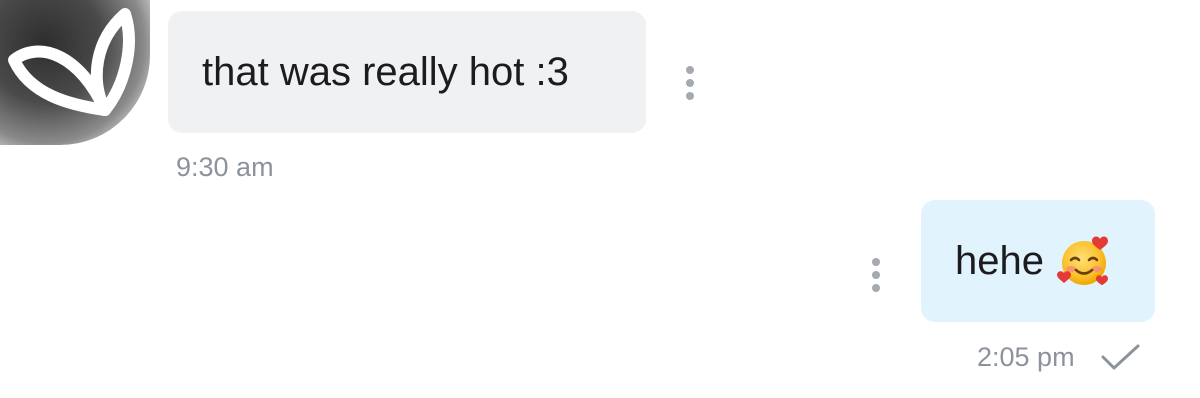 This screenshot has height=398, width=1200. What do you see at coordinates (225, 167) in the screenshot?
I see `incoming-message-time: 9:30 am` at bounding box center [225, 167].